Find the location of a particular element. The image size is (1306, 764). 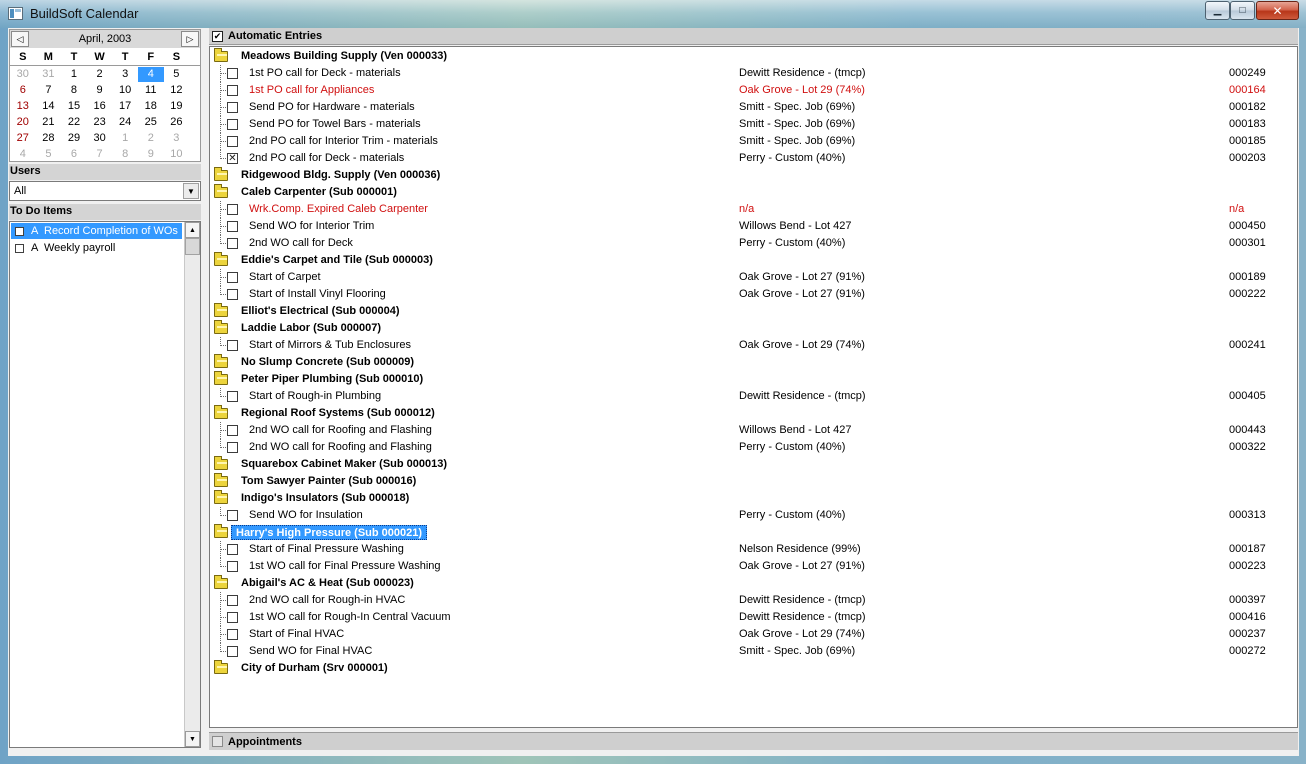

automatic-entries-header: ✔ Automatic Entries is located at coordinates (753, 36).